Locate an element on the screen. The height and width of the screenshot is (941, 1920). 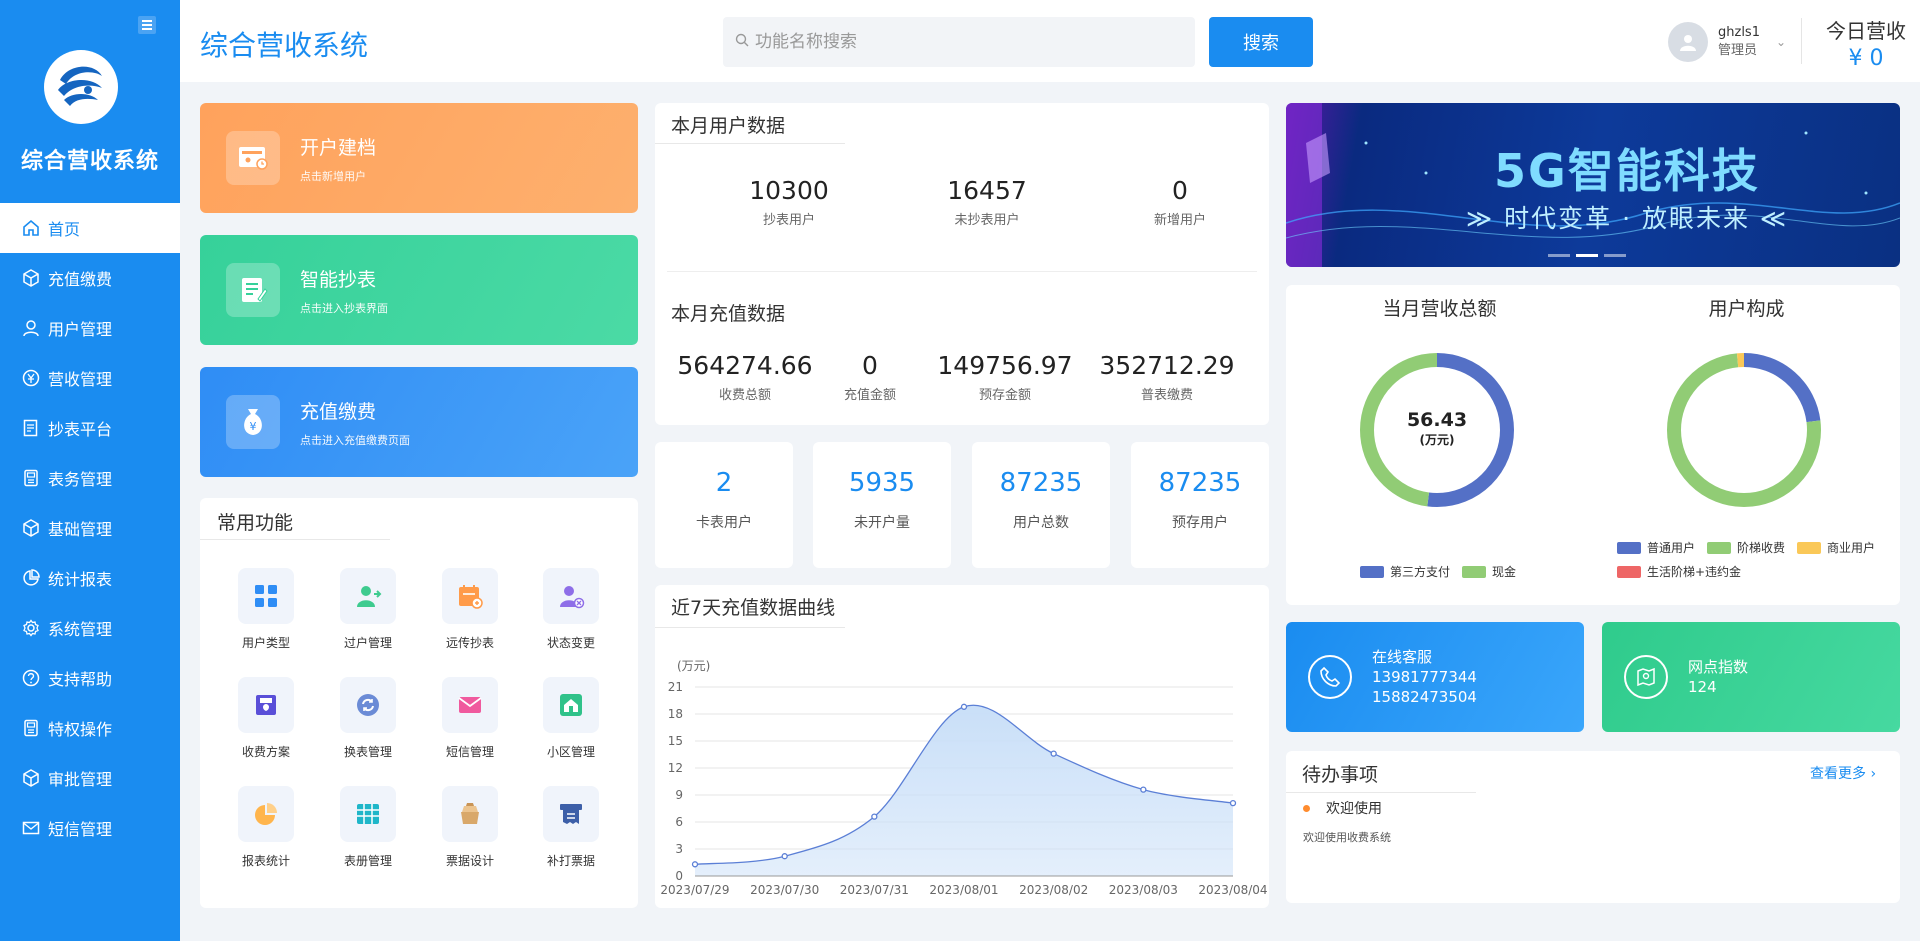
service-phone: 13981777344 is located at coordinates (1424, 677).